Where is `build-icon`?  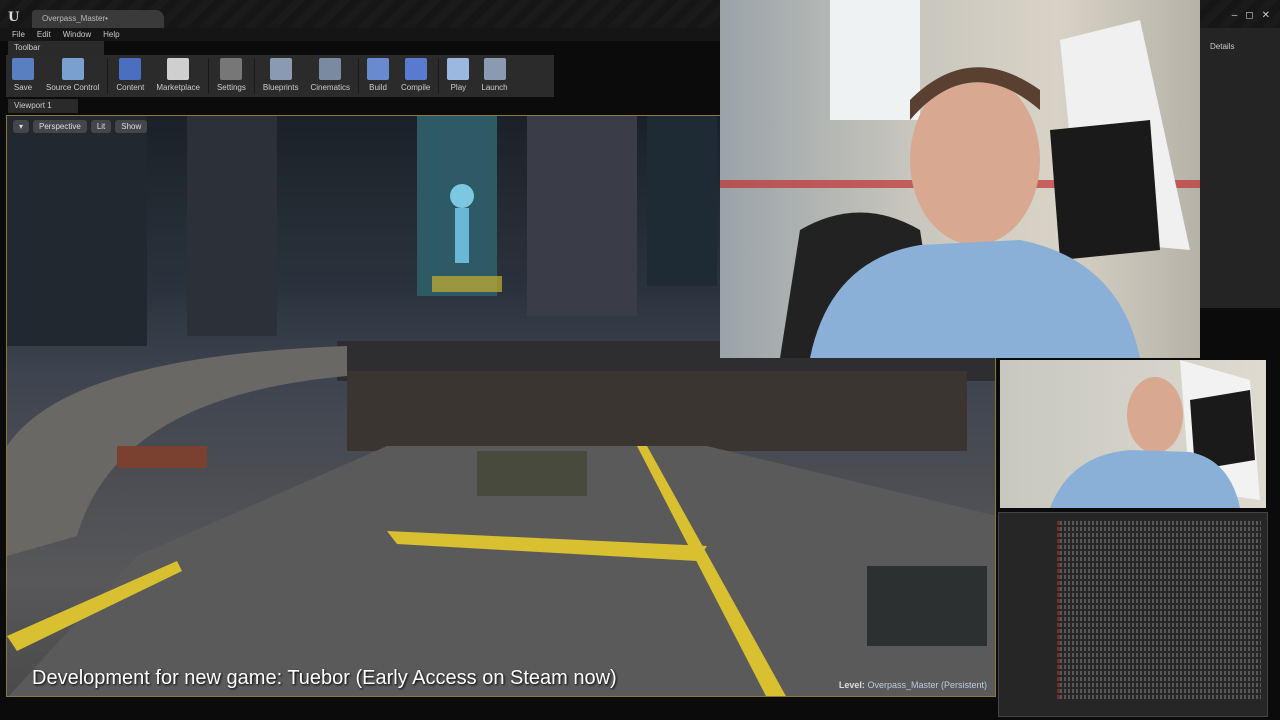 build-icon is located at coordinates (378, 69).